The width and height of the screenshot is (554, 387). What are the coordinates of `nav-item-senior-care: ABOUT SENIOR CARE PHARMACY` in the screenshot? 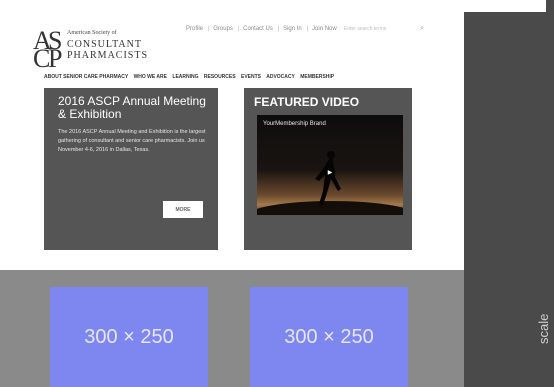 It's located at (86, 77).